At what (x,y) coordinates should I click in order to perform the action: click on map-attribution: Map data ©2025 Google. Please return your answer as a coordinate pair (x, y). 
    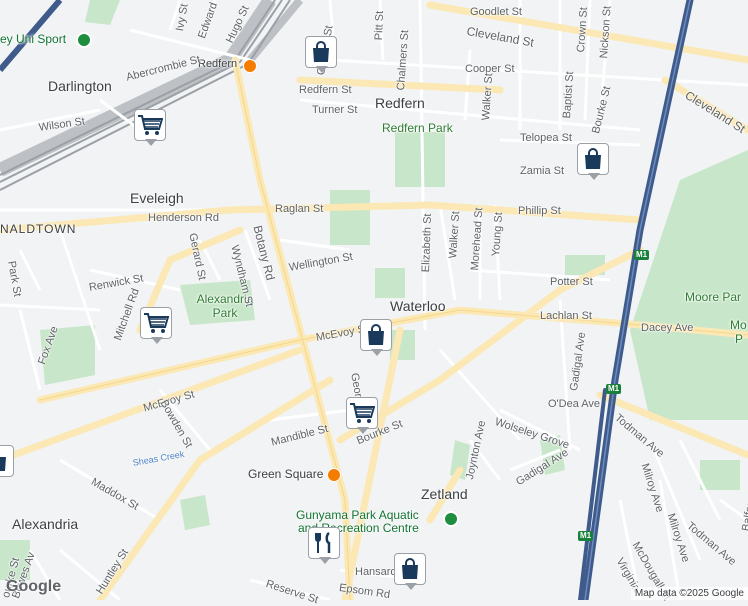
    Looking at the image, I should click on (689, 593).